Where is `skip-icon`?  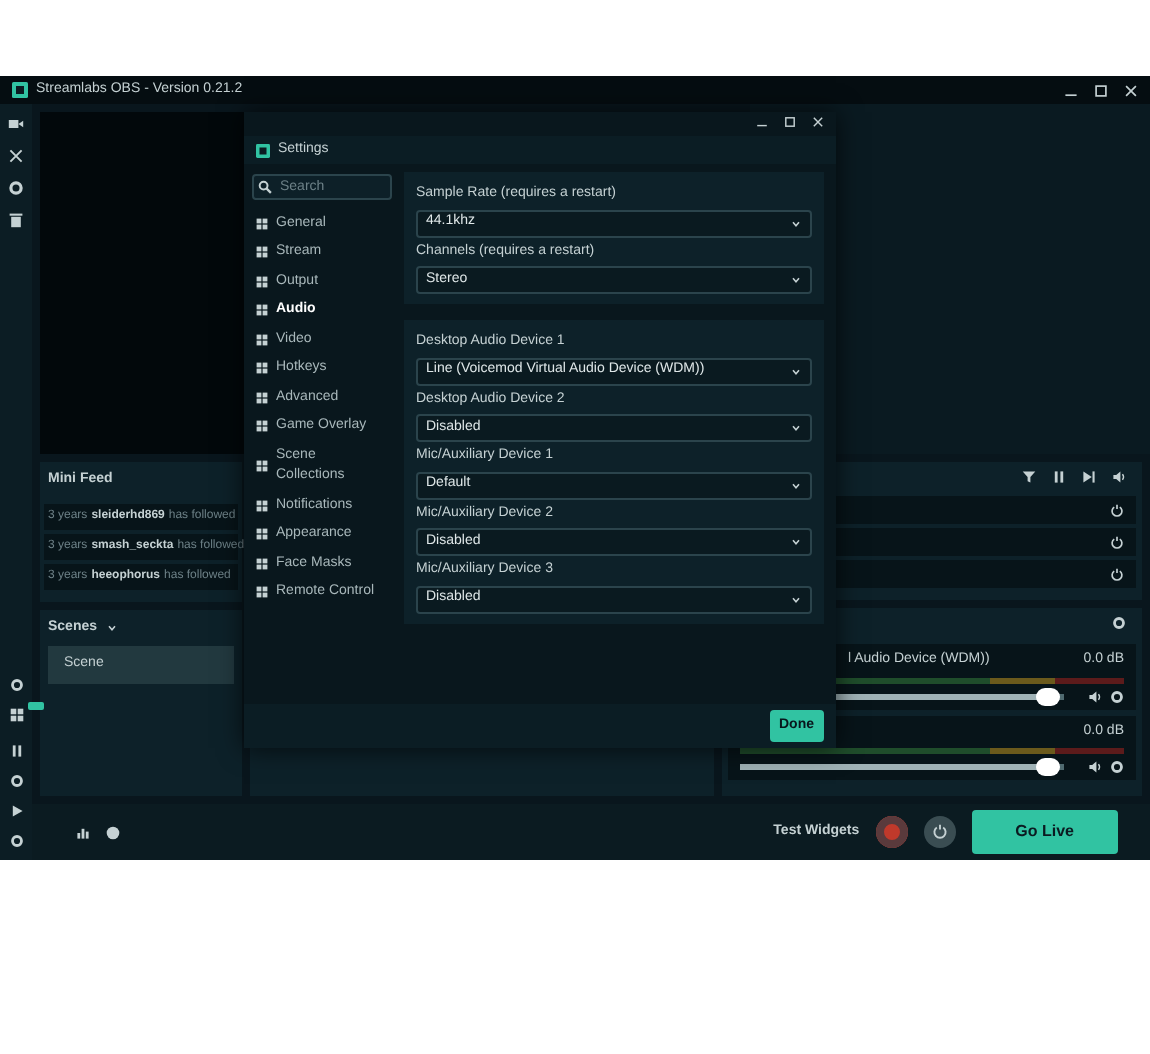 skip-icon is located at coordinates (1089, 477).